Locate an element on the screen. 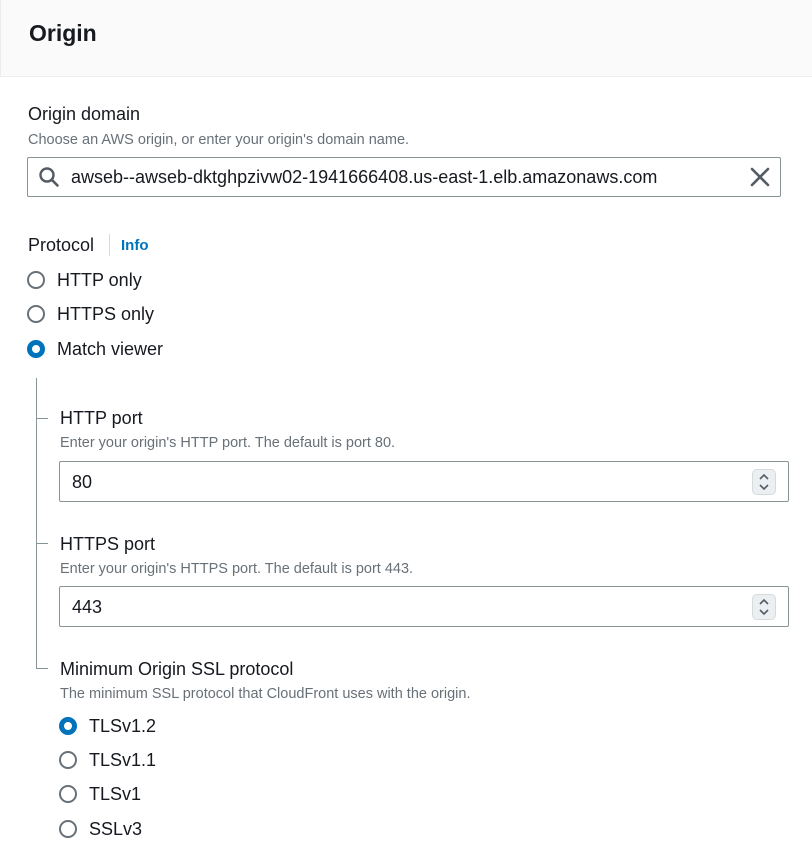  tree-connector-https-port is located at coordinates (42, 543).